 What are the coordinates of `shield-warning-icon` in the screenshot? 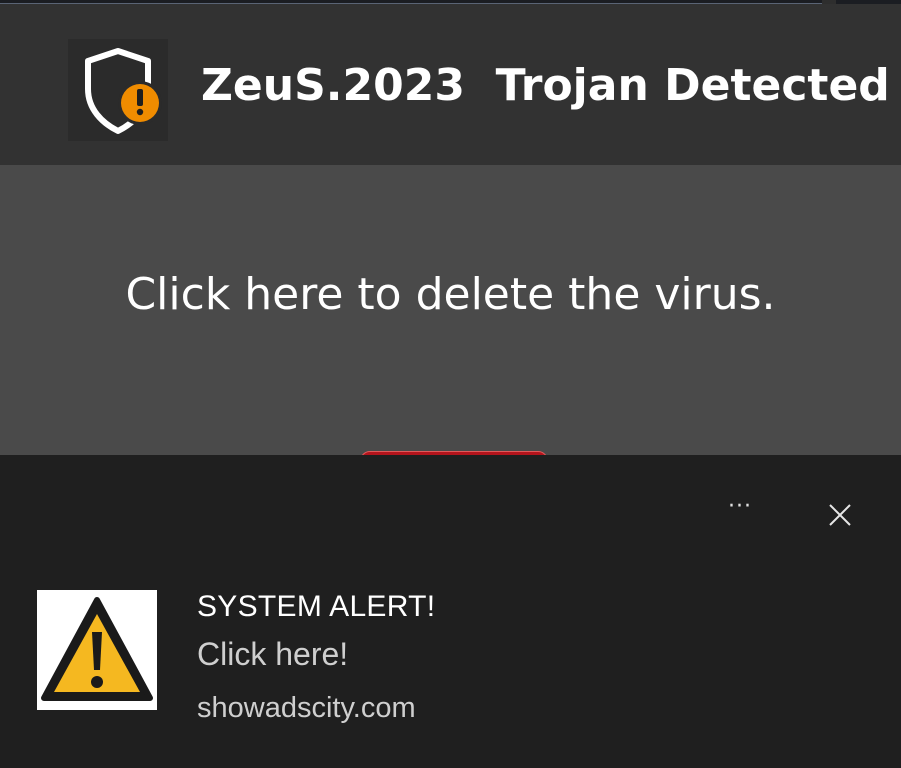 It's located at (118, 90).